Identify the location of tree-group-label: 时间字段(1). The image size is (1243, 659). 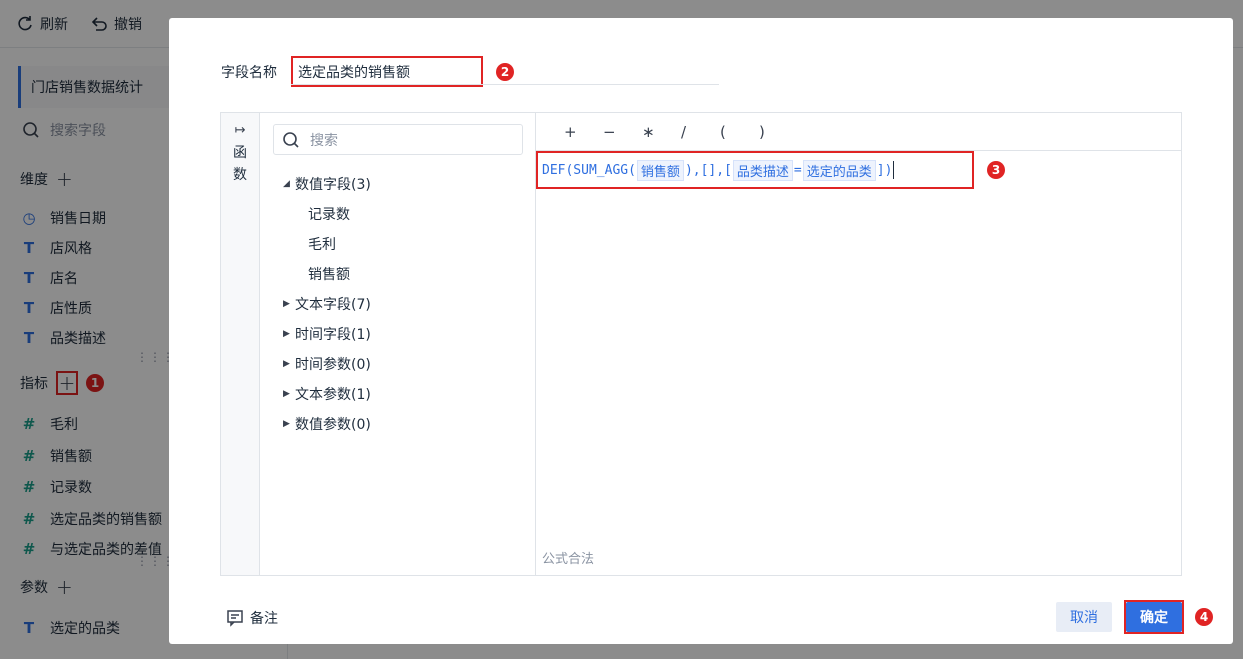
(333, 335).